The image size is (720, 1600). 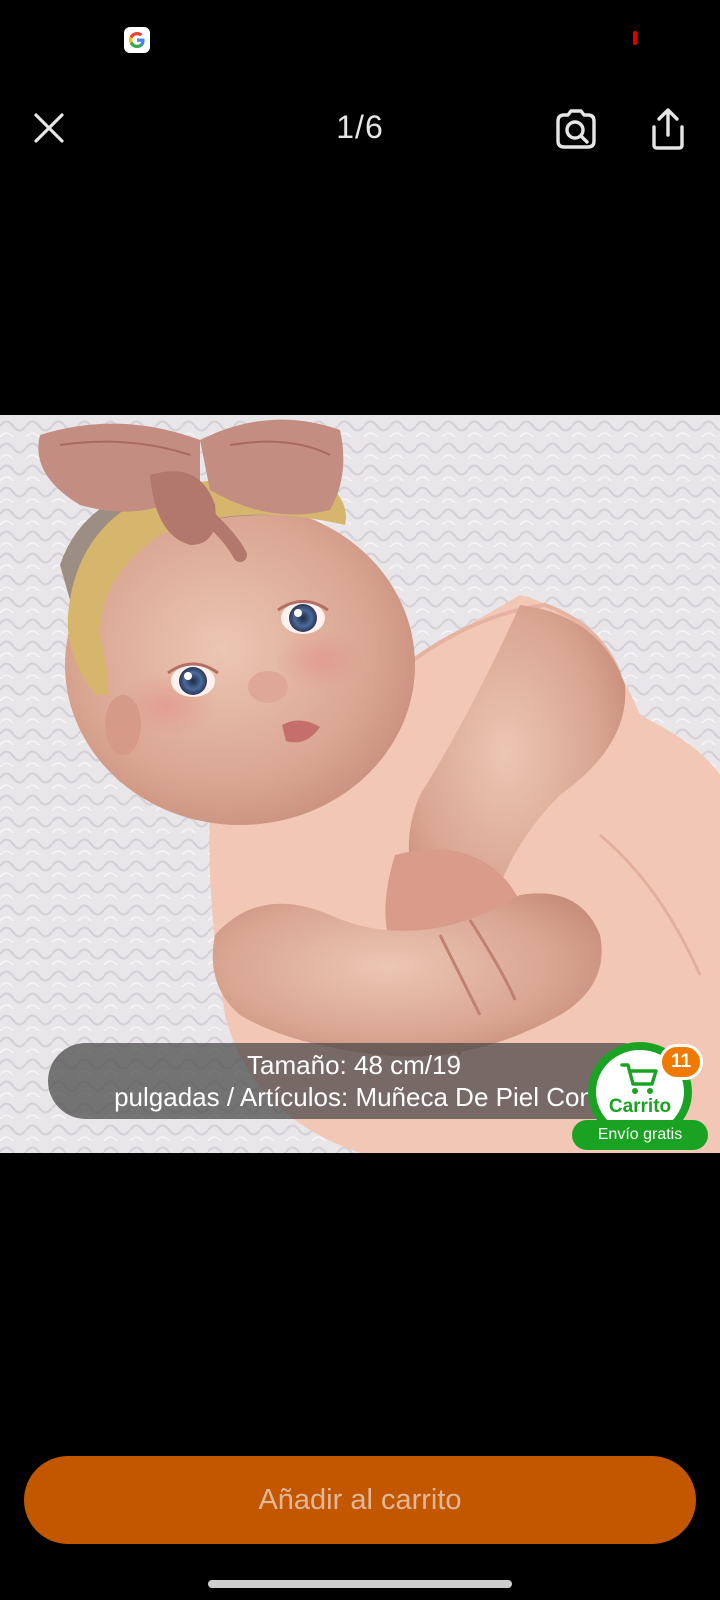 I want to click on cart-floating-button: Carrito 11 Envío gratis, so click(x=640, y=1096).